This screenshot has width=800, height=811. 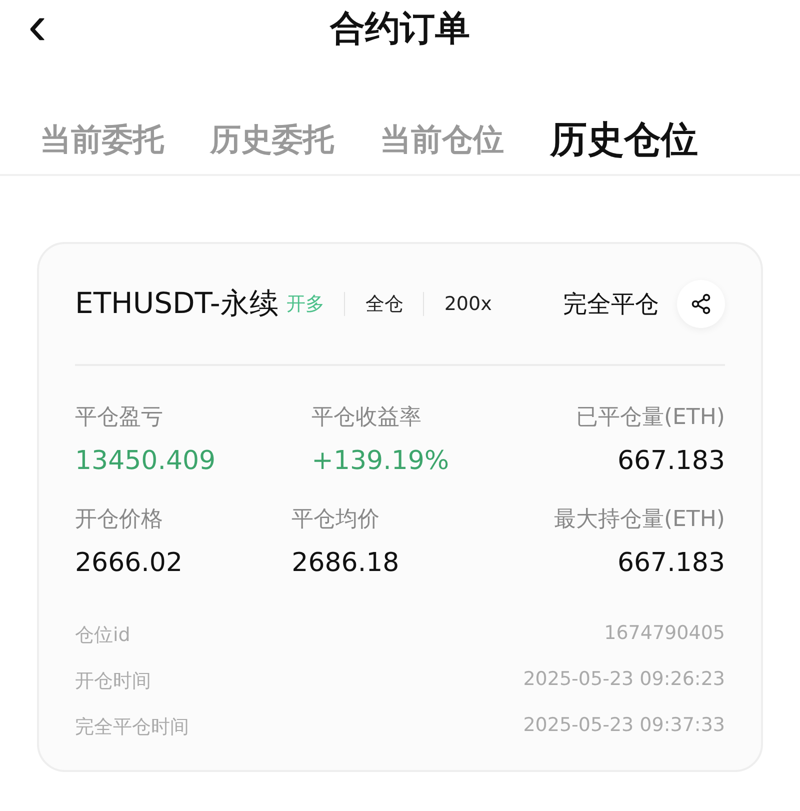 What do you see at coordinates (367, 418) in the screenshot?
I see `stat-label: 平仓收益率` at bounding box center [367, 418].